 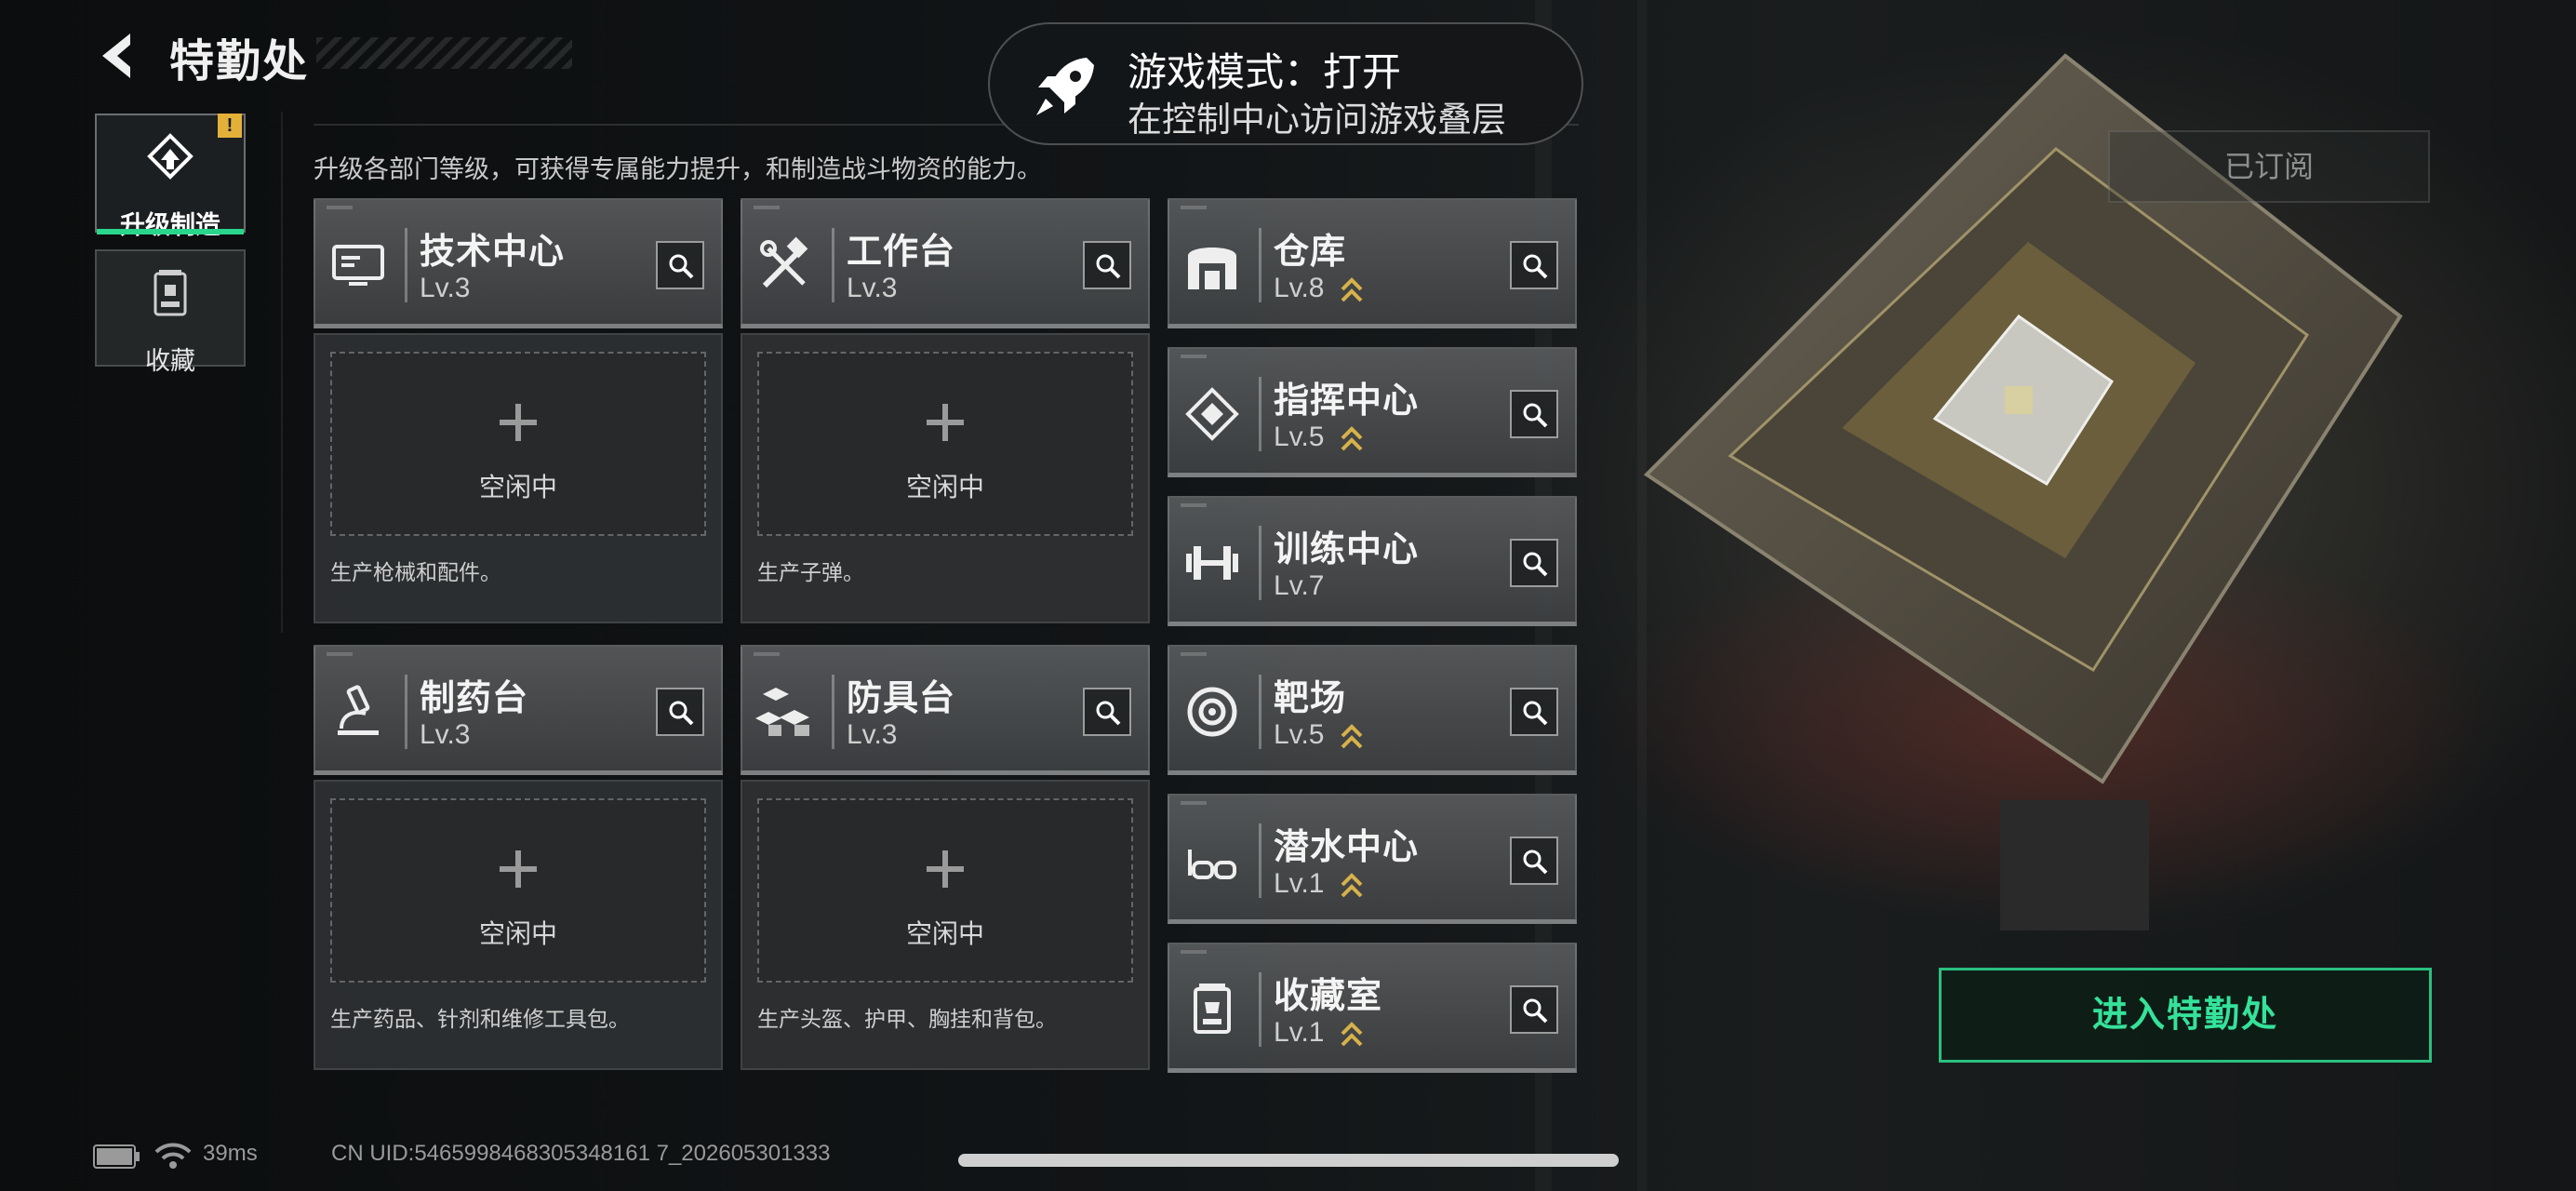 I want to click on sidebar-item-label: 升级制造, so click(x=170, y=225).